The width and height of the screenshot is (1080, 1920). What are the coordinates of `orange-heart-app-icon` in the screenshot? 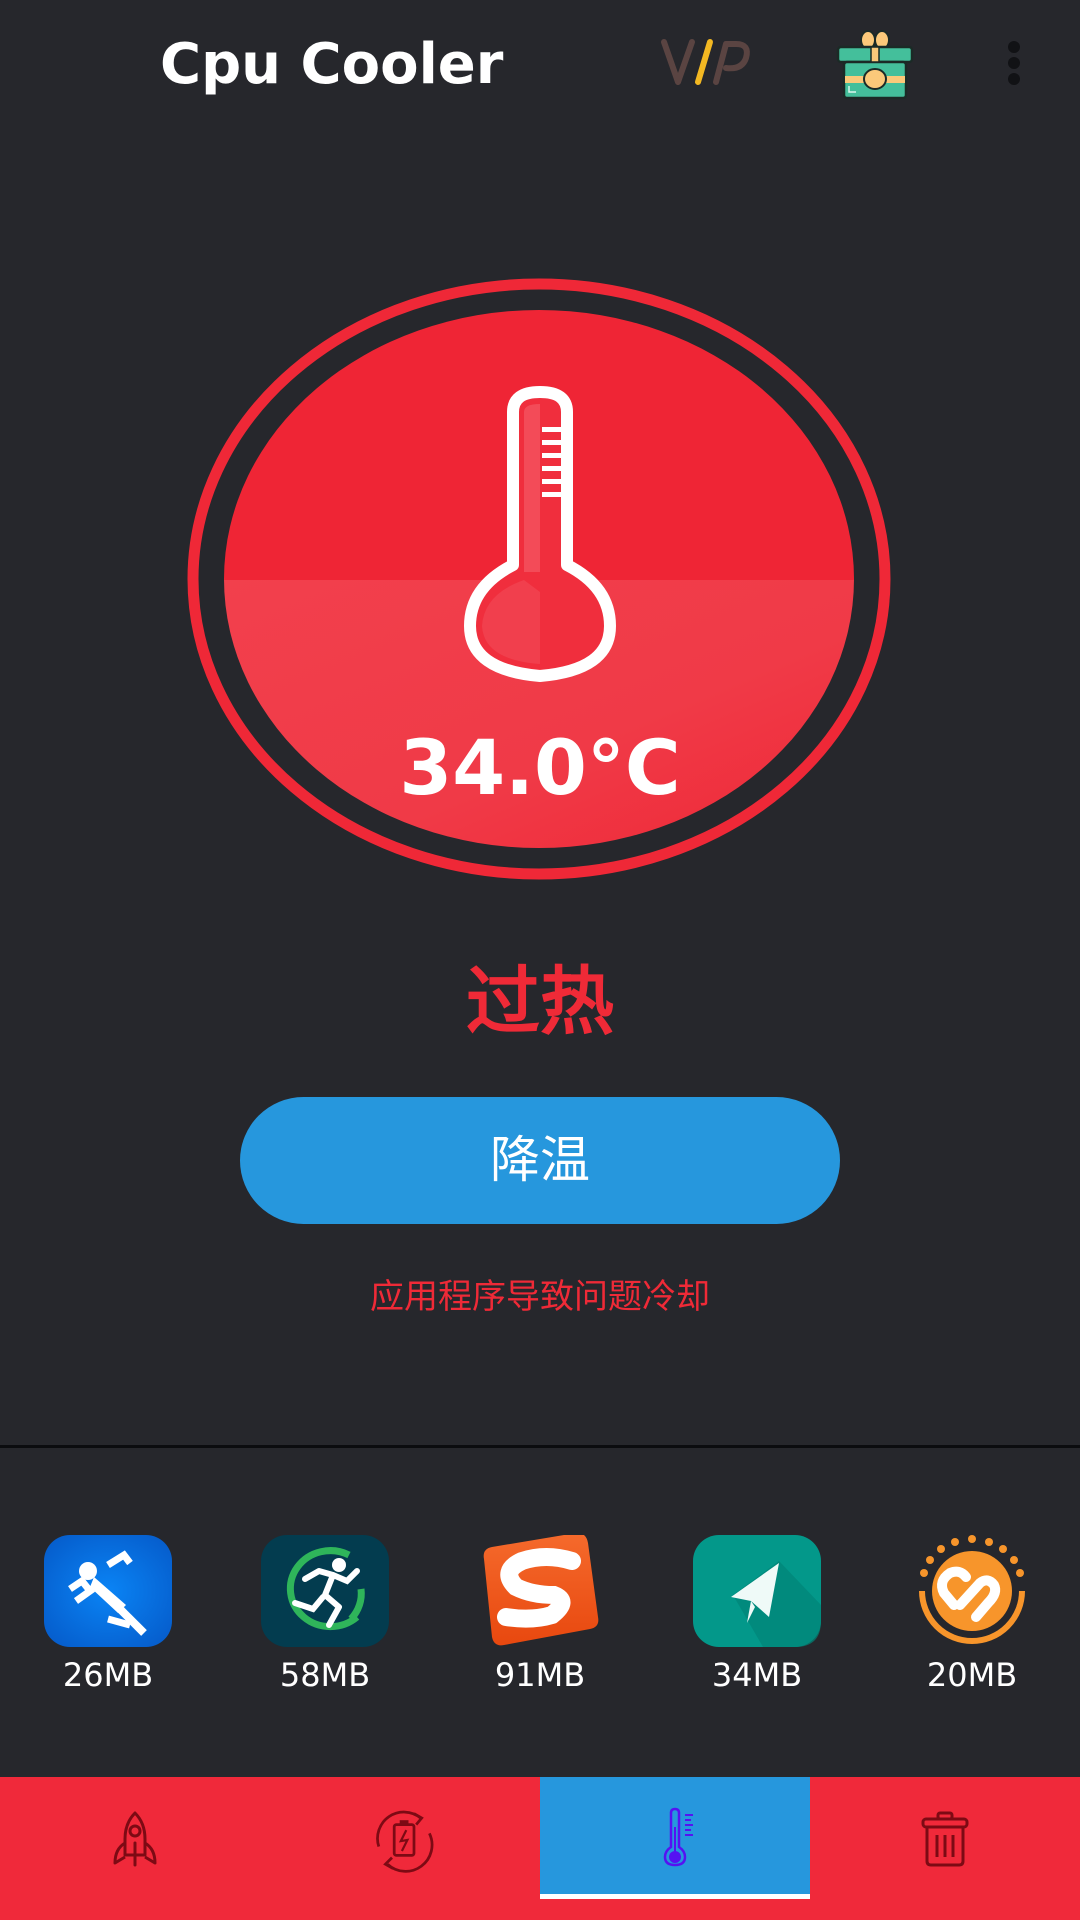 It's located at (972, 1589).